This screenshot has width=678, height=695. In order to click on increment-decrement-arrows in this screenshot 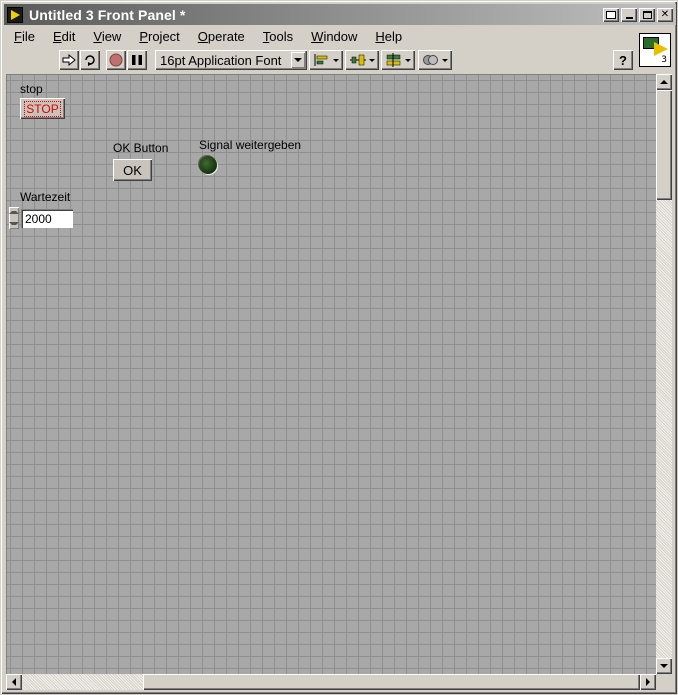, I will do `click(14, 218)`.